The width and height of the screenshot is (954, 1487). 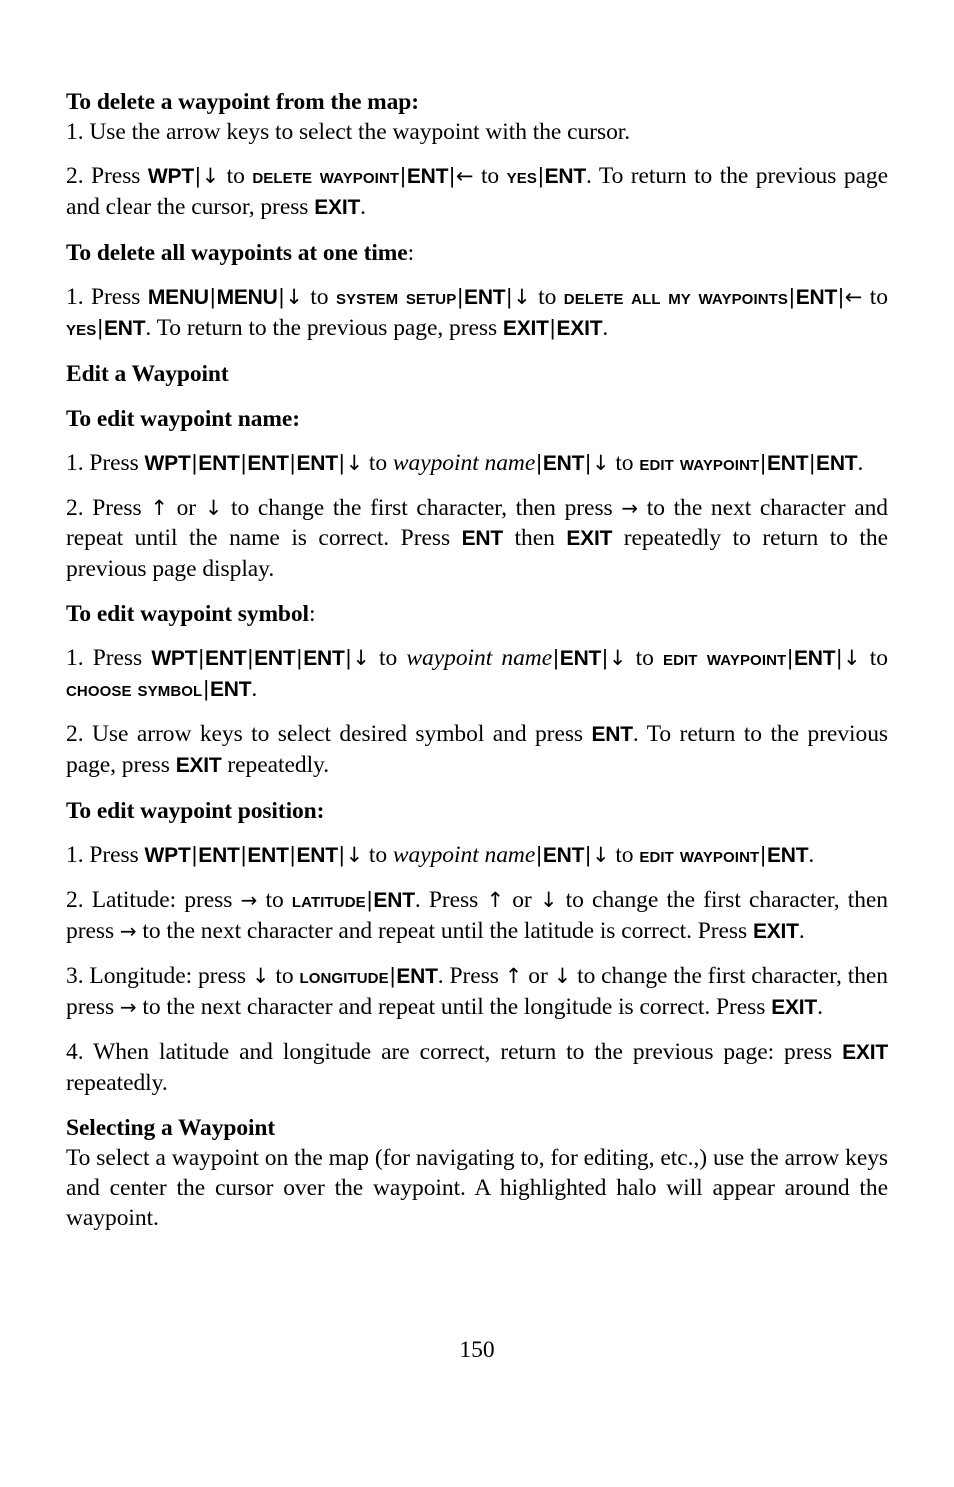 I want to click on heading-text: To delete all waypoints at one time, so click(x=237, y=253).